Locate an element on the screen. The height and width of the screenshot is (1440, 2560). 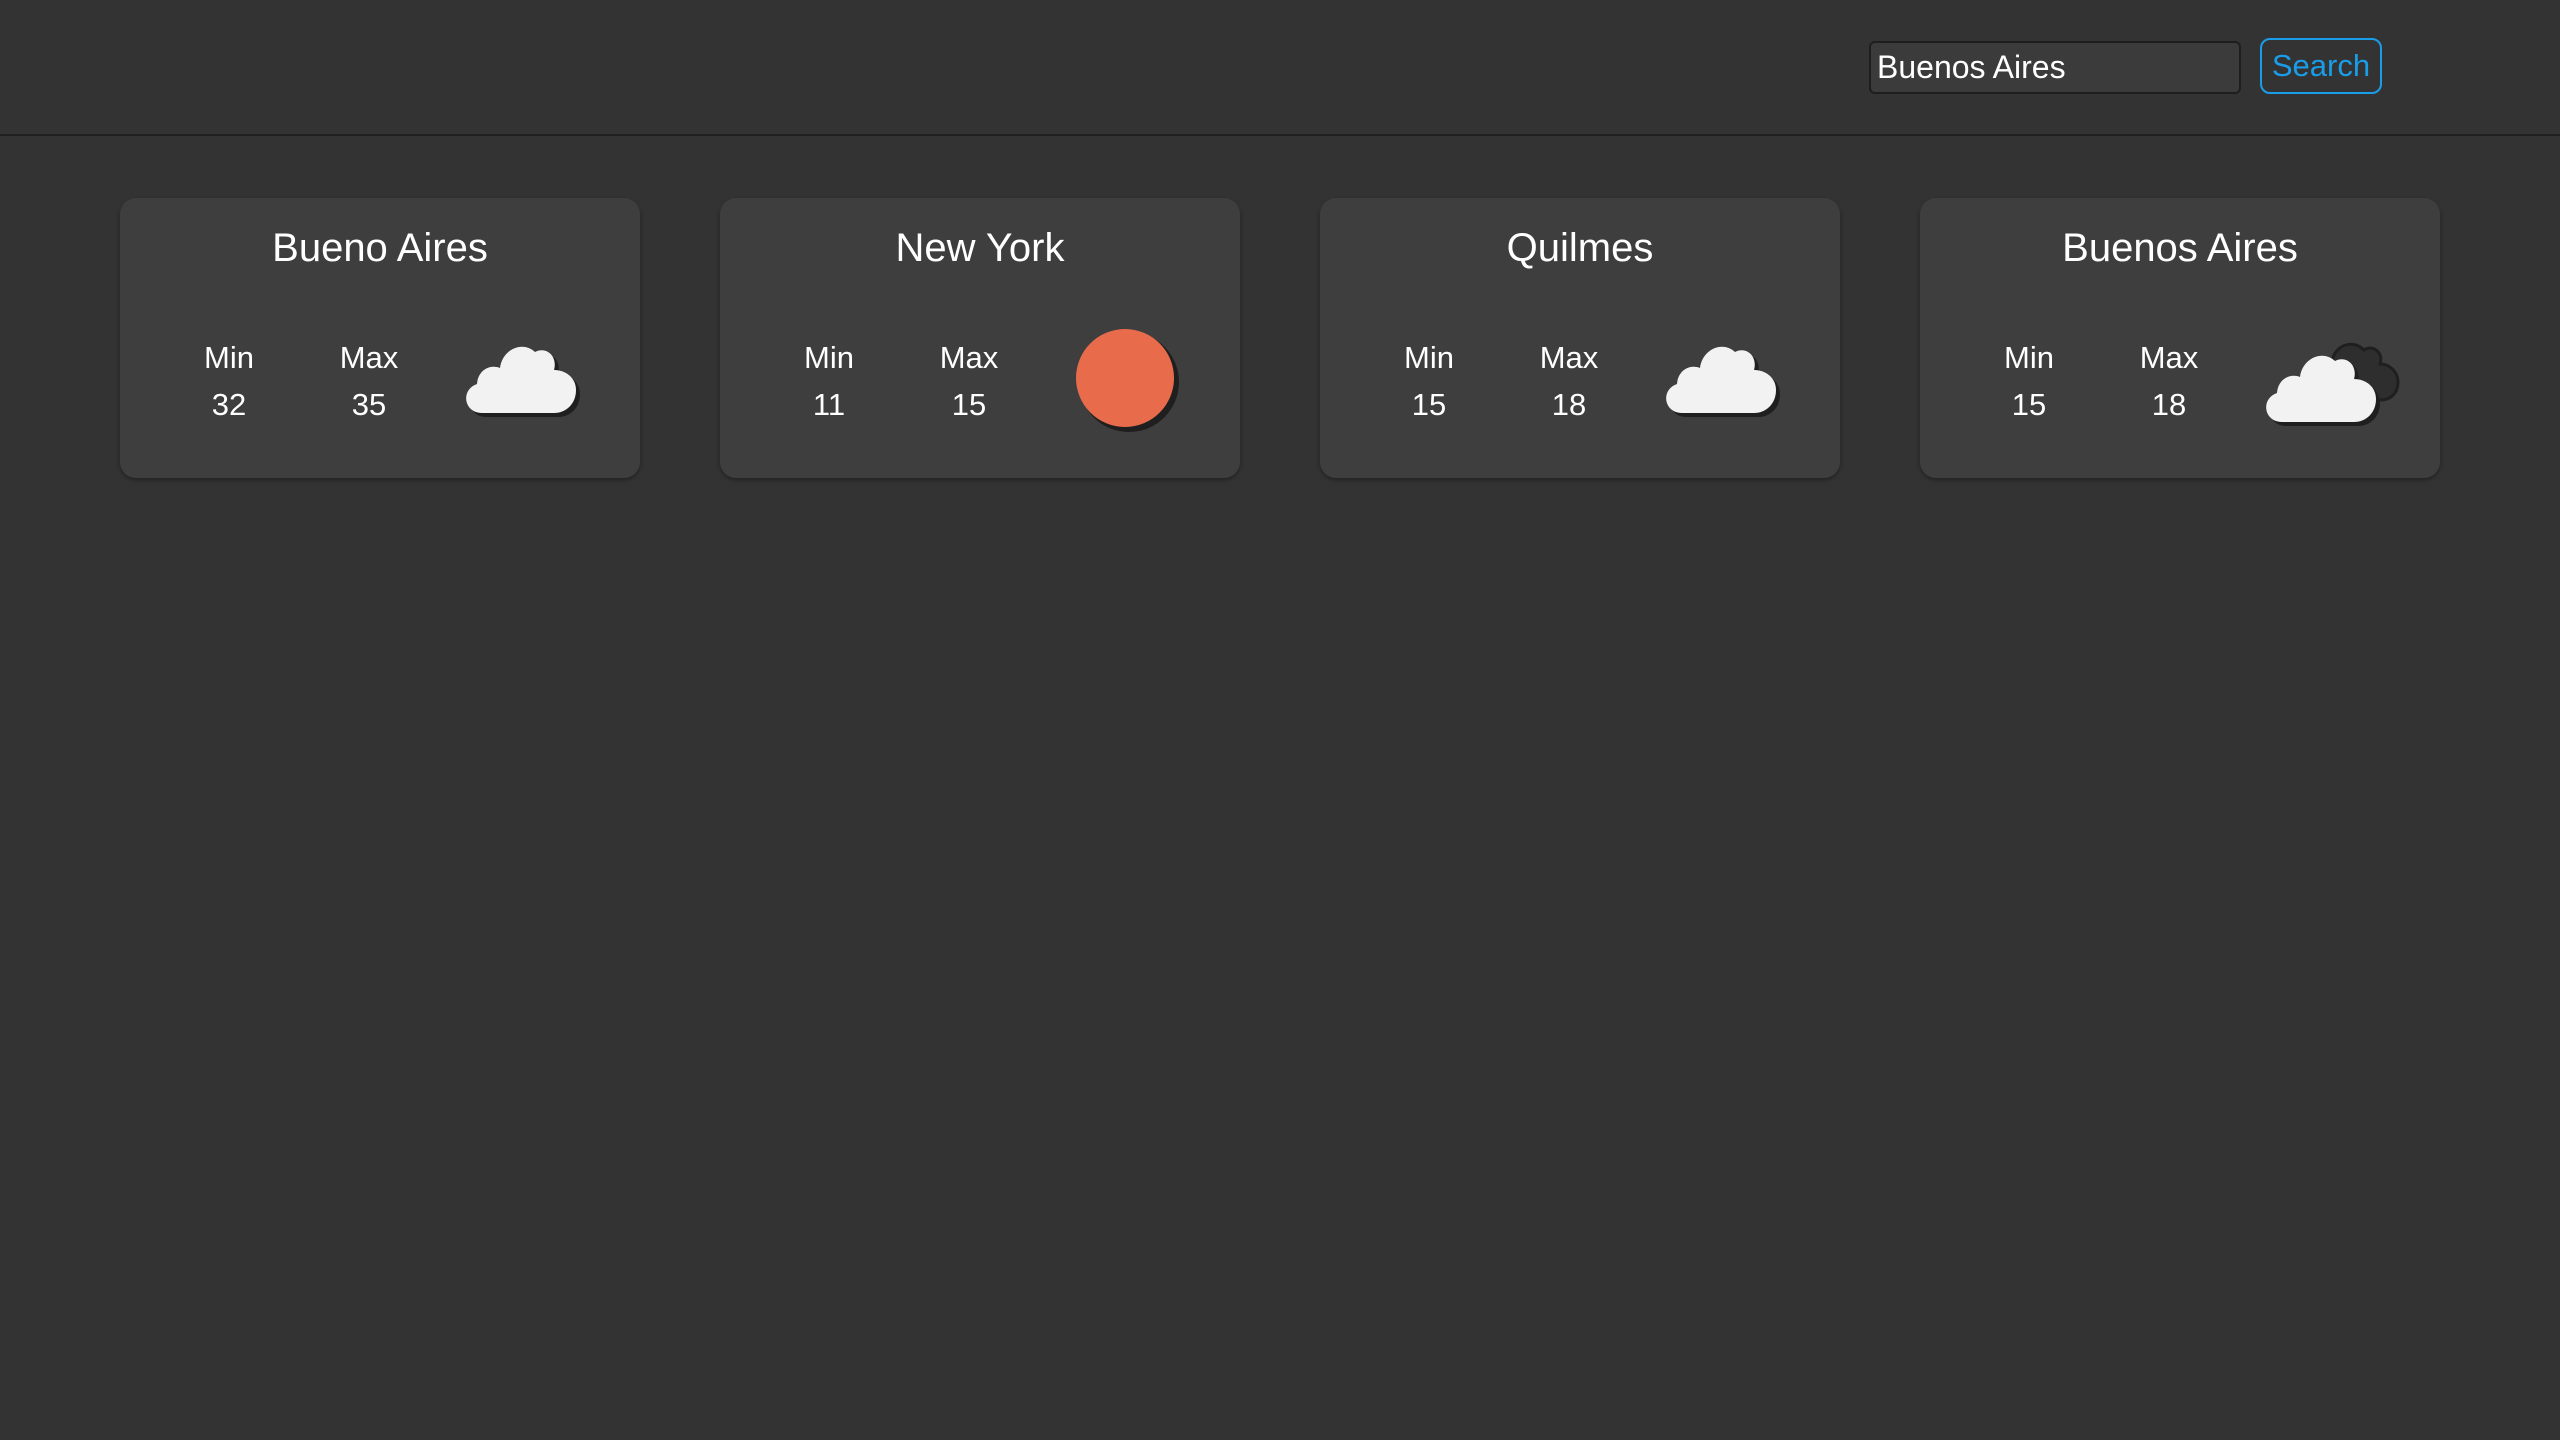
min-value: 11 is located at coordinates (829, 404).